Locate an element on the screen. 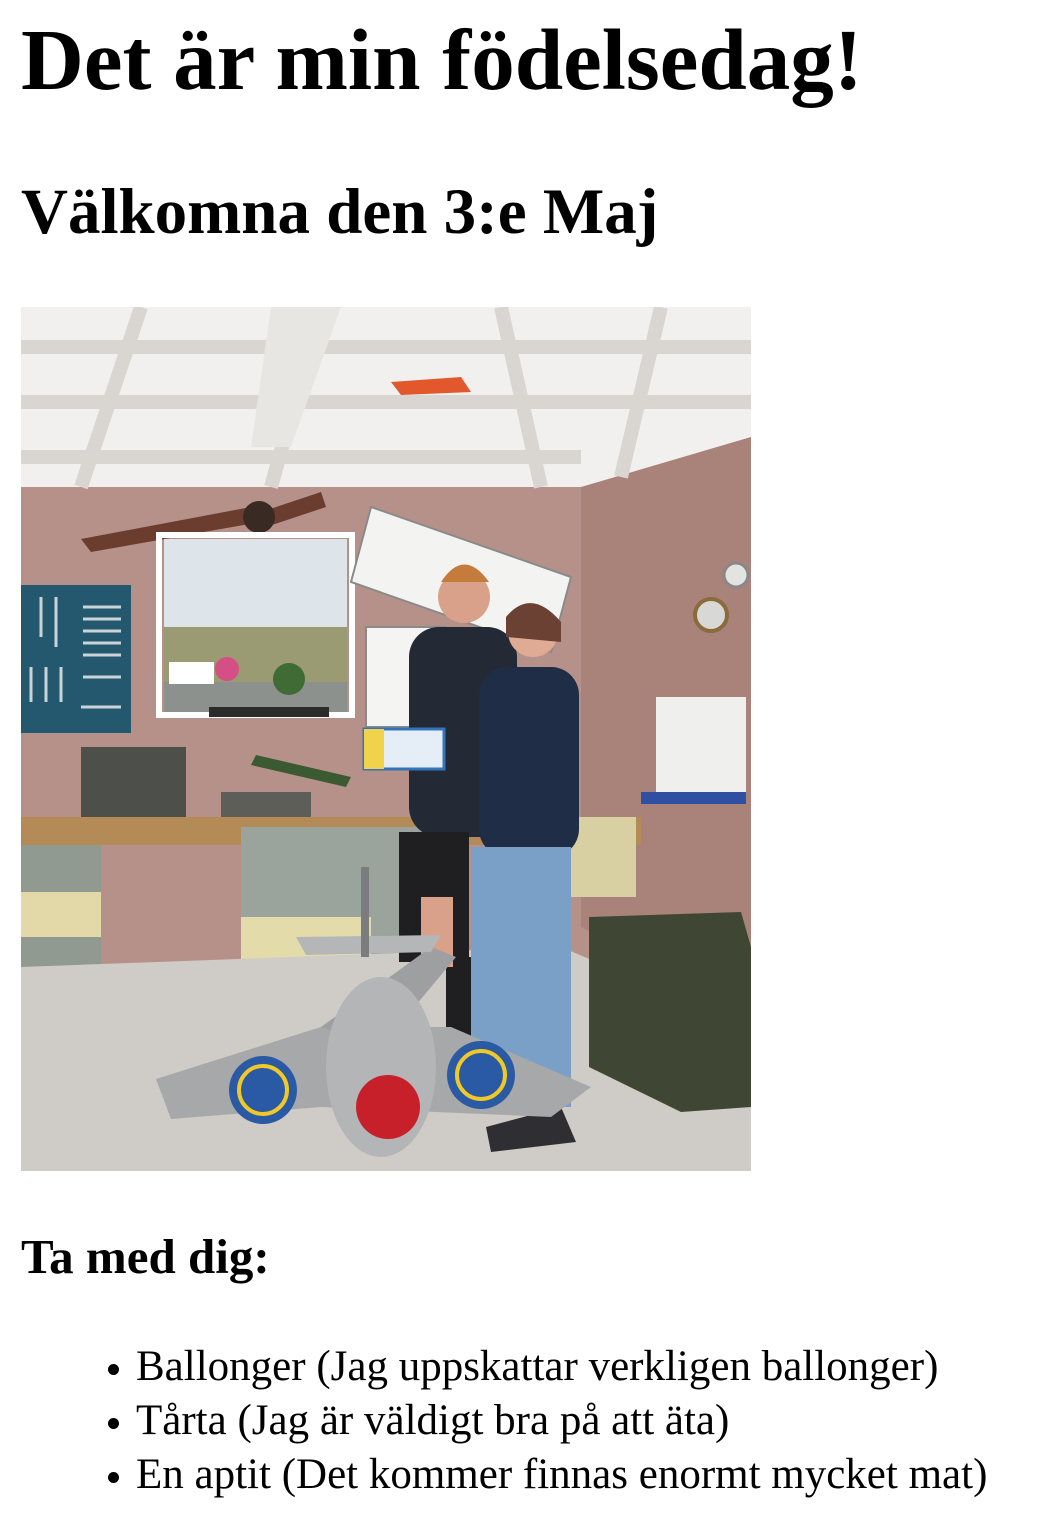  bring-heading: Ta med dig: is located at coordinates (145, 1256).